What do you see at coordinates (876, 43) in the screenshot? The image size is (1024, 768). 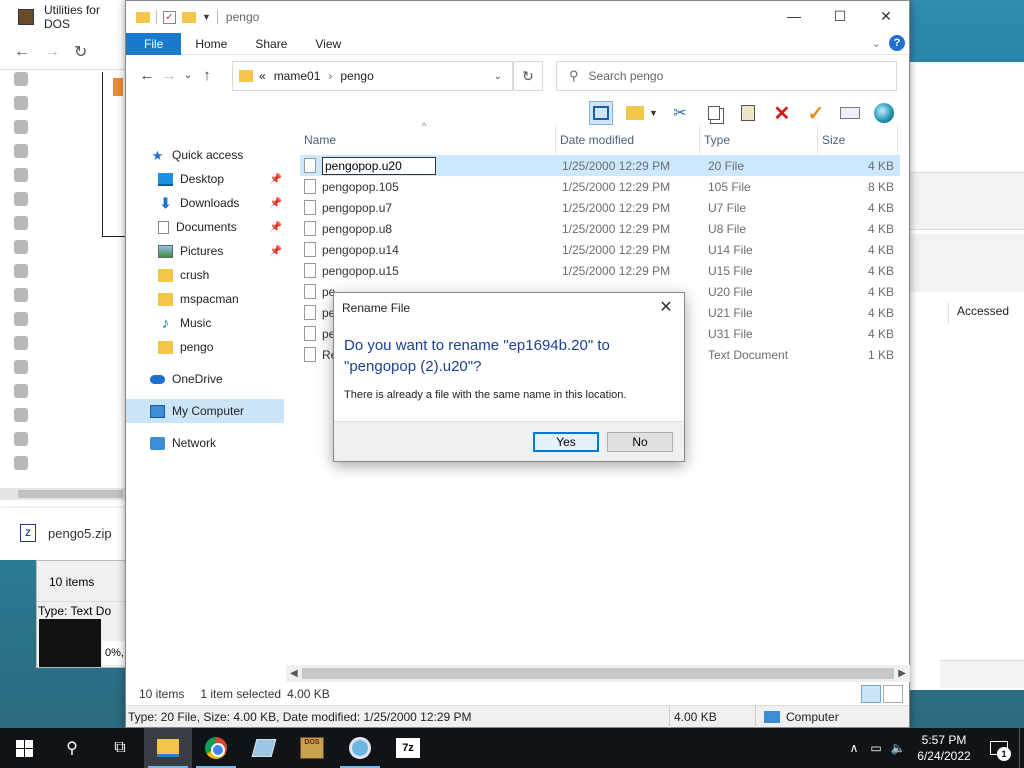 I see `expand-ribbon-icon: ⌄` at bounding box center [876, 43].